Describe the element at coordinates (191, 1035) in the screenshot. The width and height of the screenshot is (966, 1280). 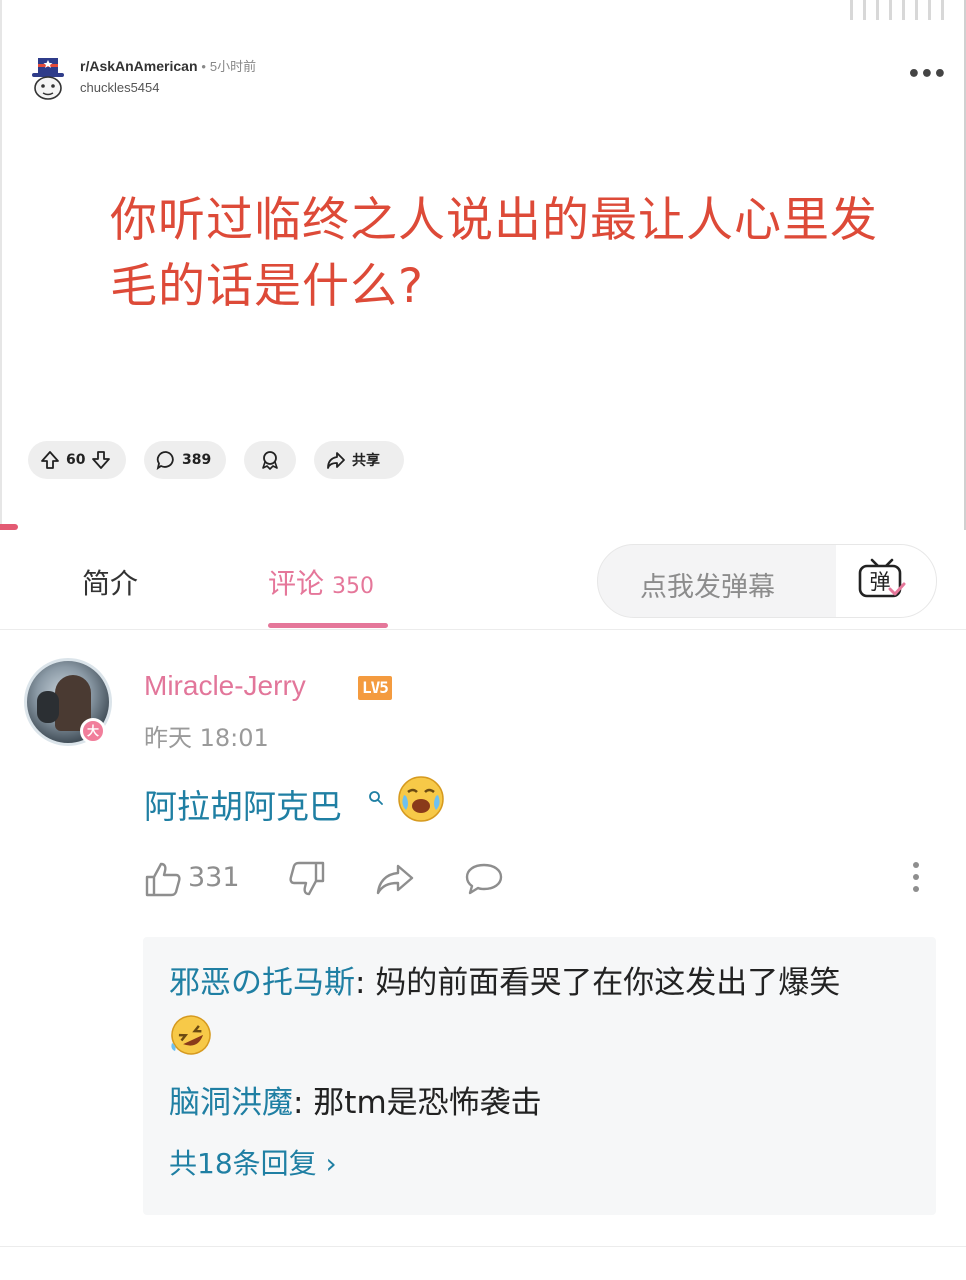
I see `rofl-emoji-icon` at that location.